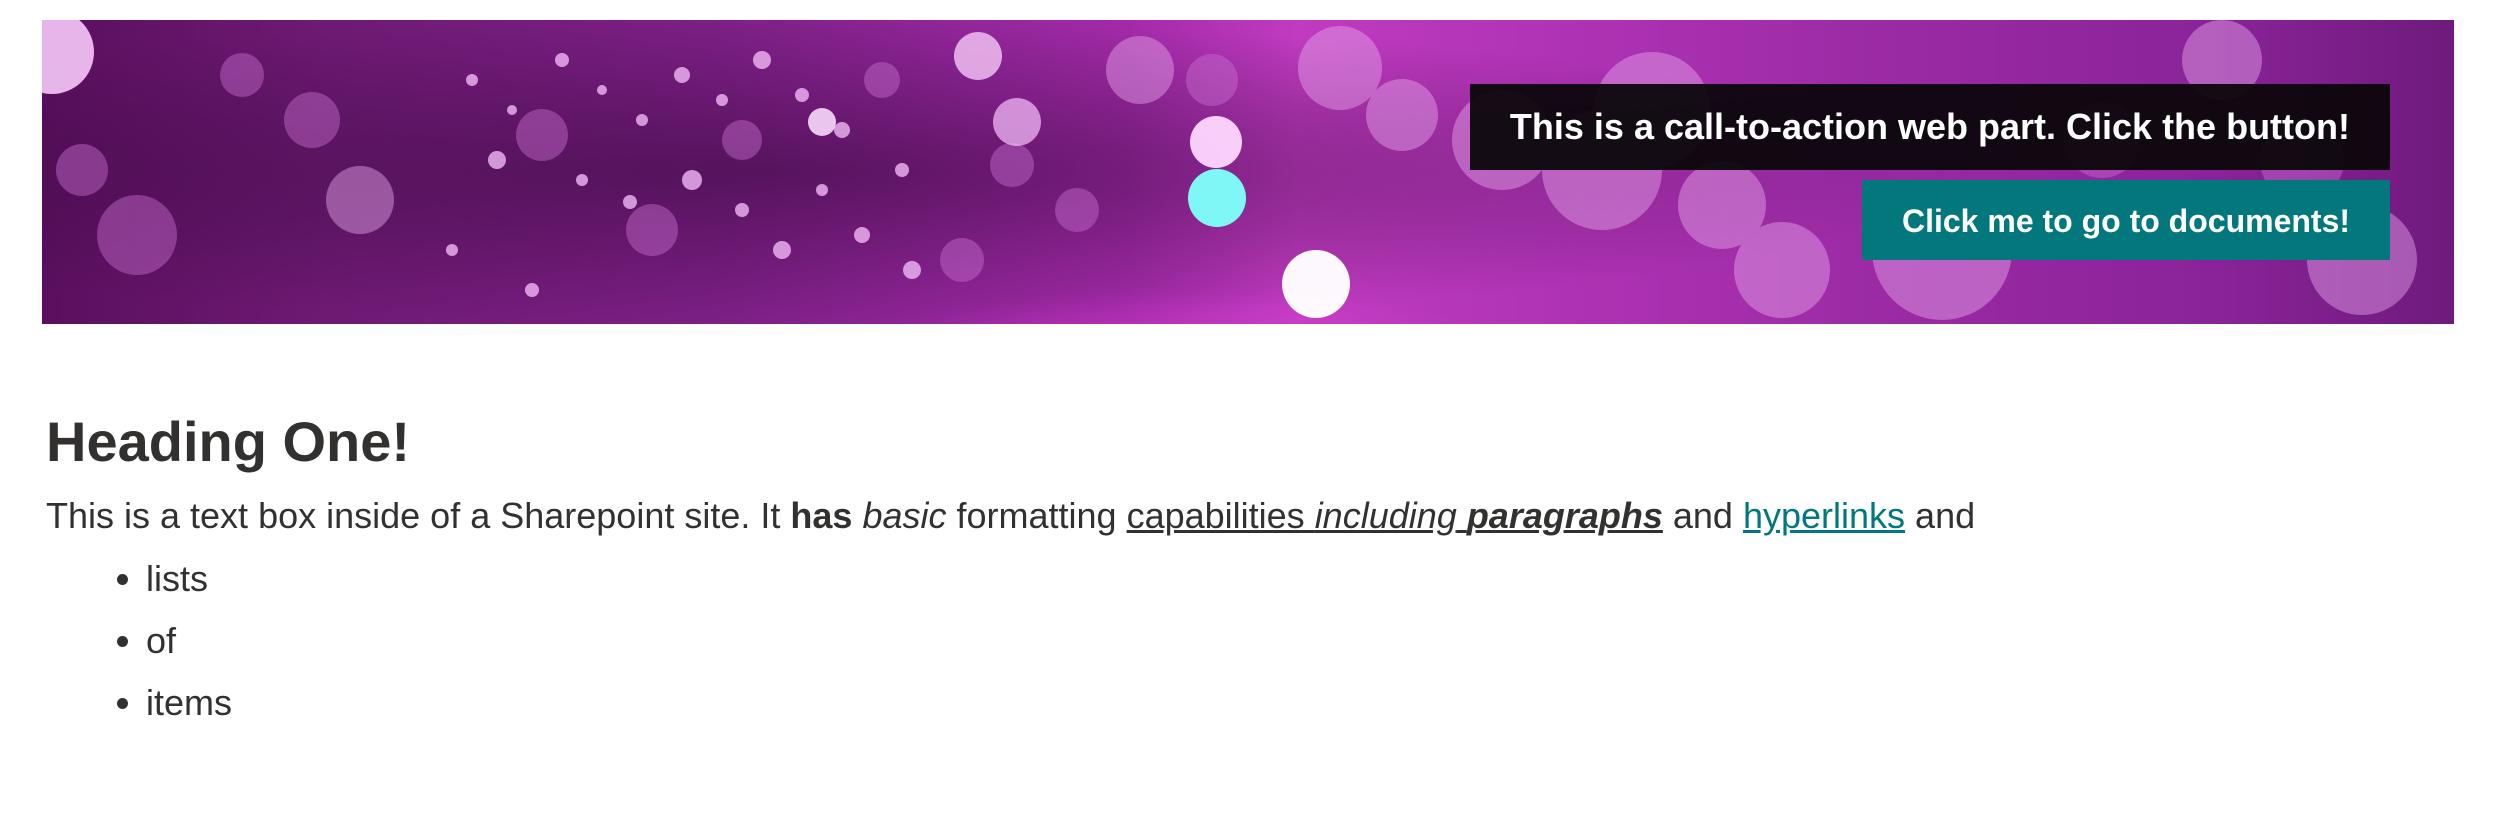  Describe the element at coordinates (1220, 515) in the screenshot. I see `underlined-plain-text: capabilities` at that location.